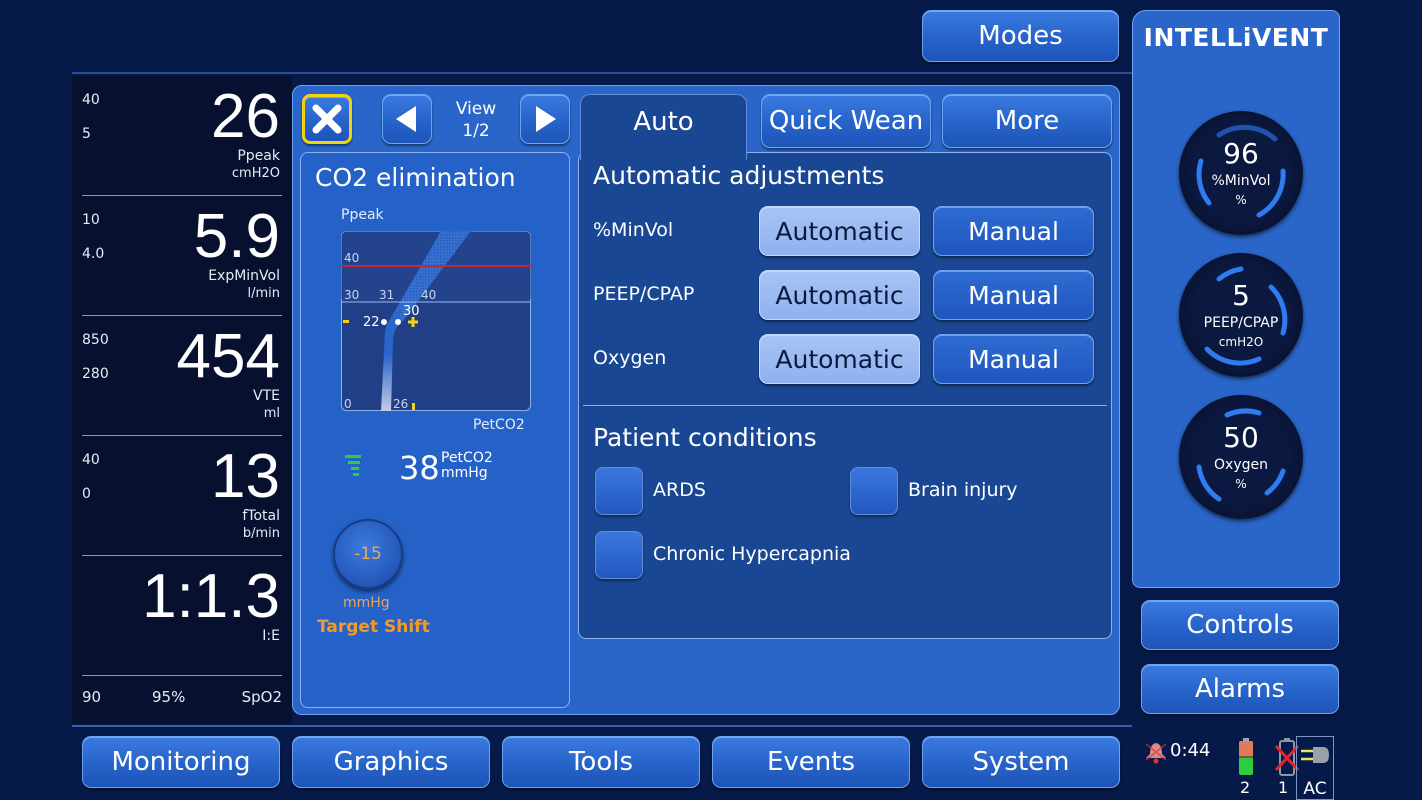 This screenshot has height=800, width=1422. I want to click on tab-label: Quick Wean, so click(846, 121).